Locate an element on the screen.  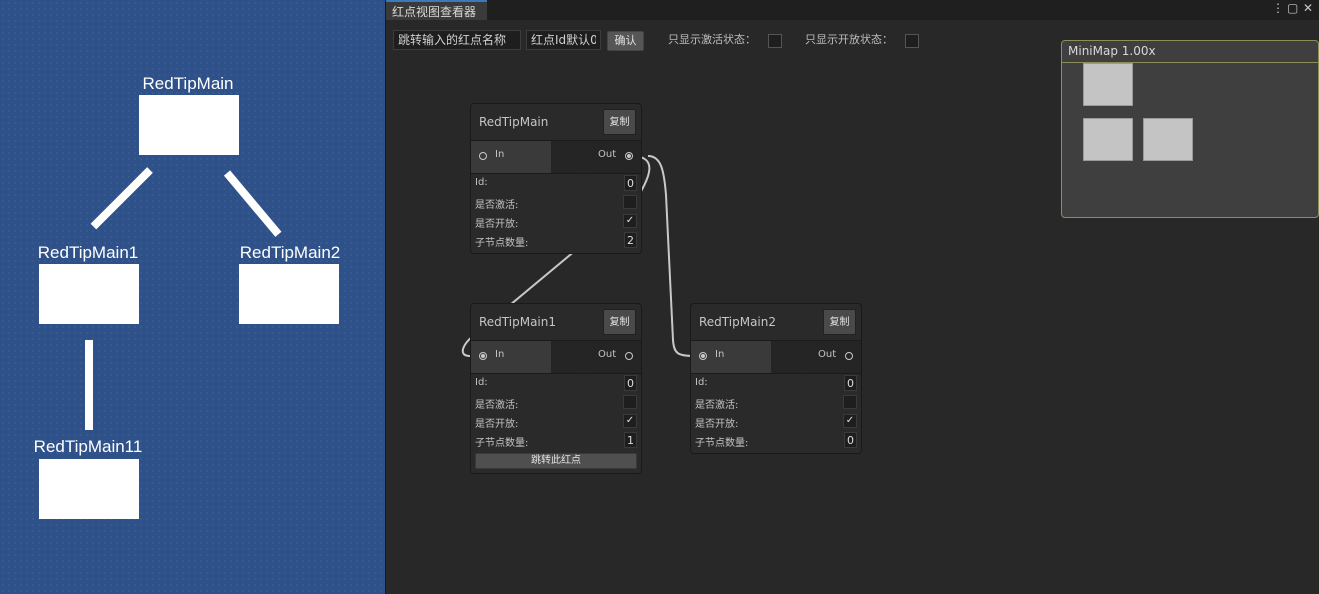
scene-node-label: RedTipMain11 is located at coordinates (88, 446).